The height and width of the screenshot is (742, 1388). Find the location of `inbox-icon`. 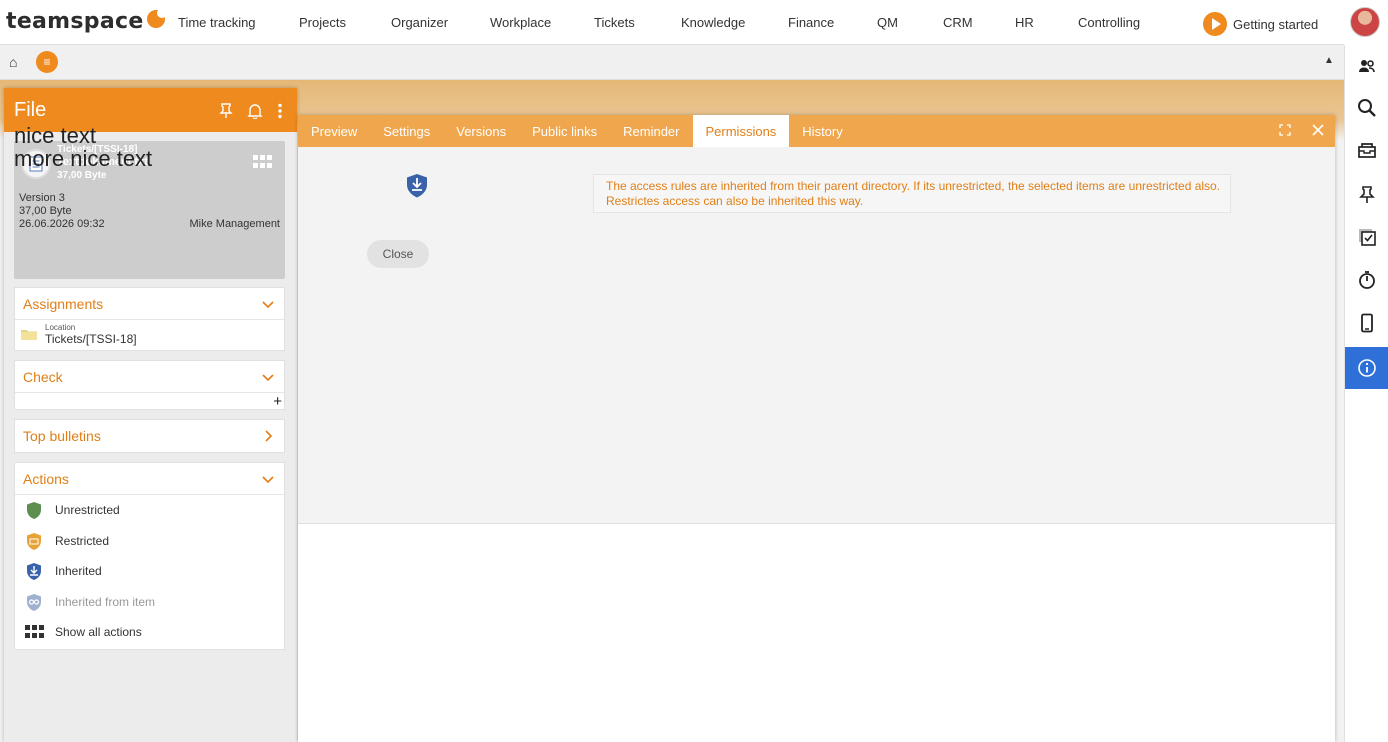

inbox-icon is located at coordinates (1366, 151).